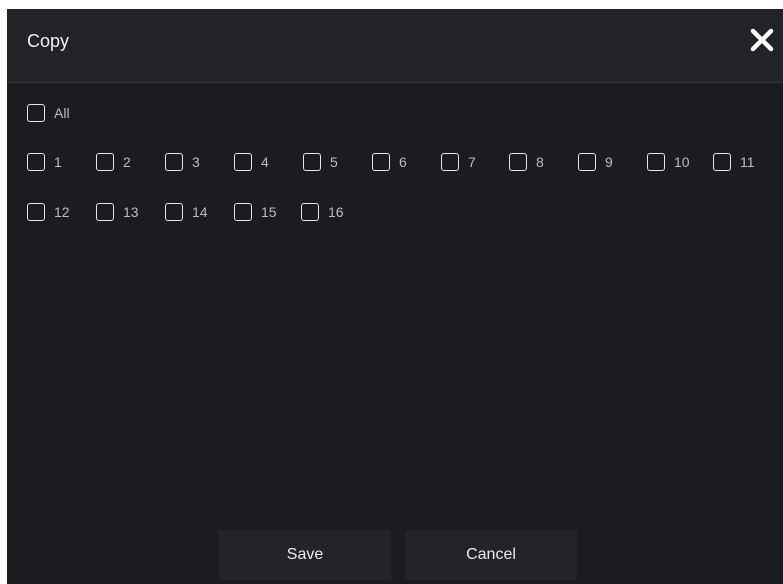 The height and width of the screenshot is (584, 783). What do you see at coordinates (747, 162) in the screenshot?
I see `channel-label: 11` at bounding box center [747, 162].